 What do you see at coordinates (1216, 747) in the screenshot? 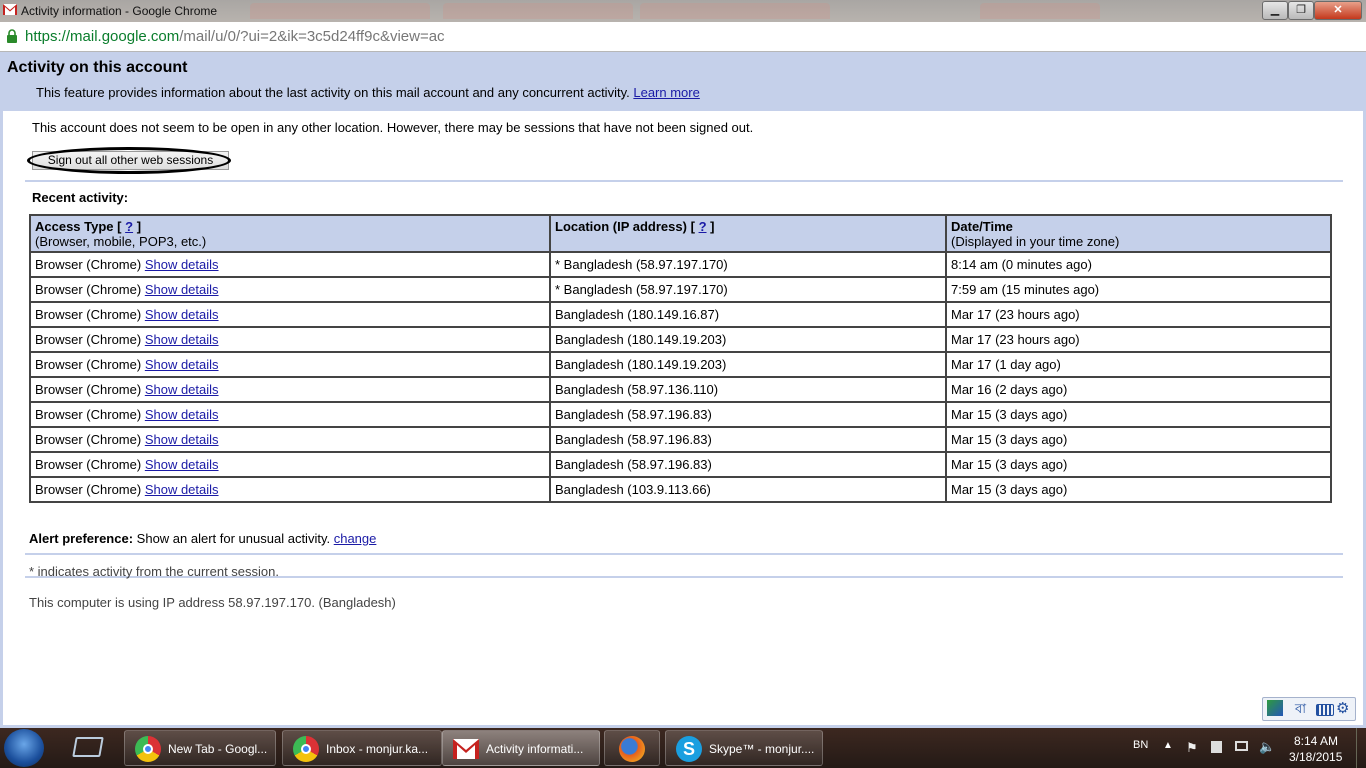
I see `device-icon` at bounding box center [1216, 747].